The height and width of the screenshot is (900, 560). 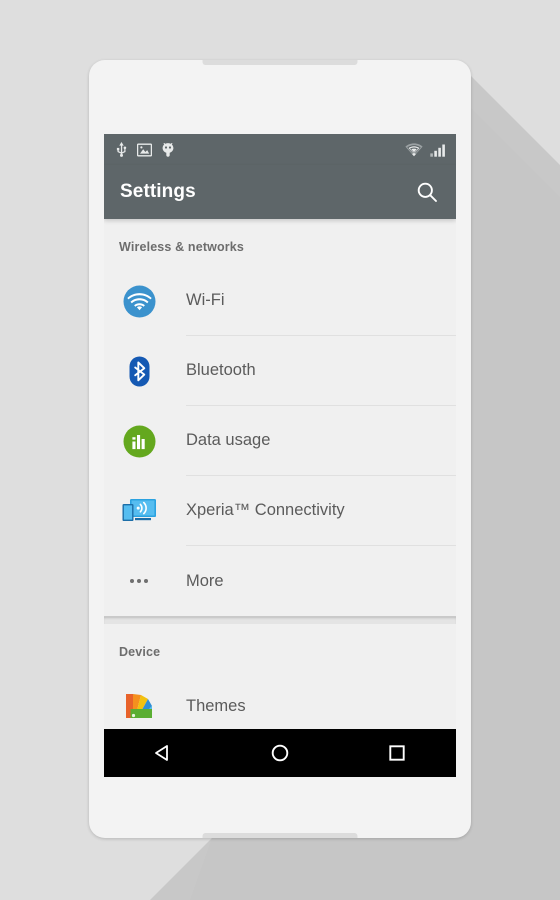 I want to click on data-usage-icon, so click(x=139, y=441).